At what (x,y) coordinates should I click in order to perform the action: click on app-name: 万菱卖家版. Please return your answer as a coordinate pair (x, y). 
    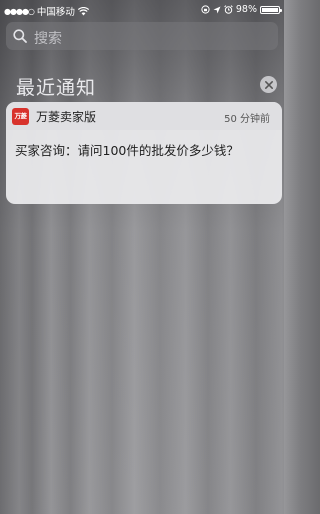
    Looking at the image, I should click on (66, 117).